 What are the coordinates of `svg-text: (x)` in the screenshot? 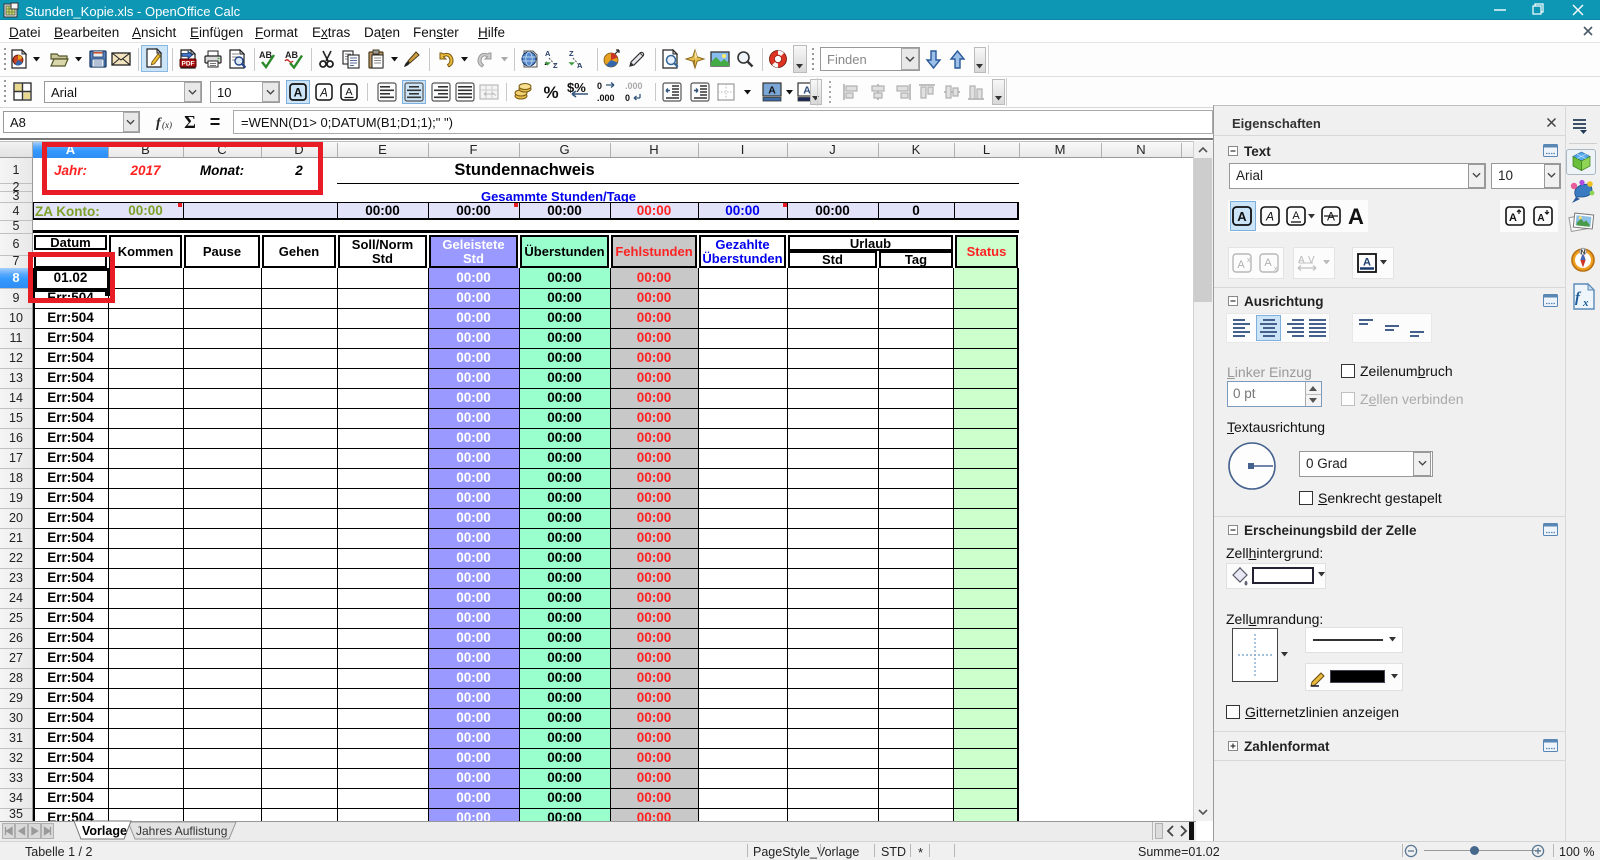 It's located at (167, 125).